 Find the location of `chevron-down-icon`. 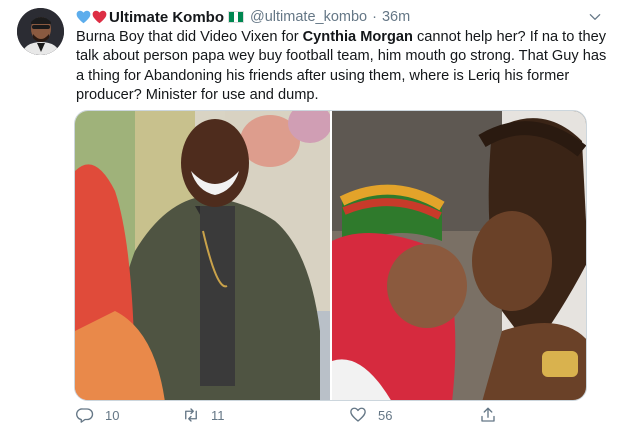

chevron-down-icon is located at coordinates (595, 17).